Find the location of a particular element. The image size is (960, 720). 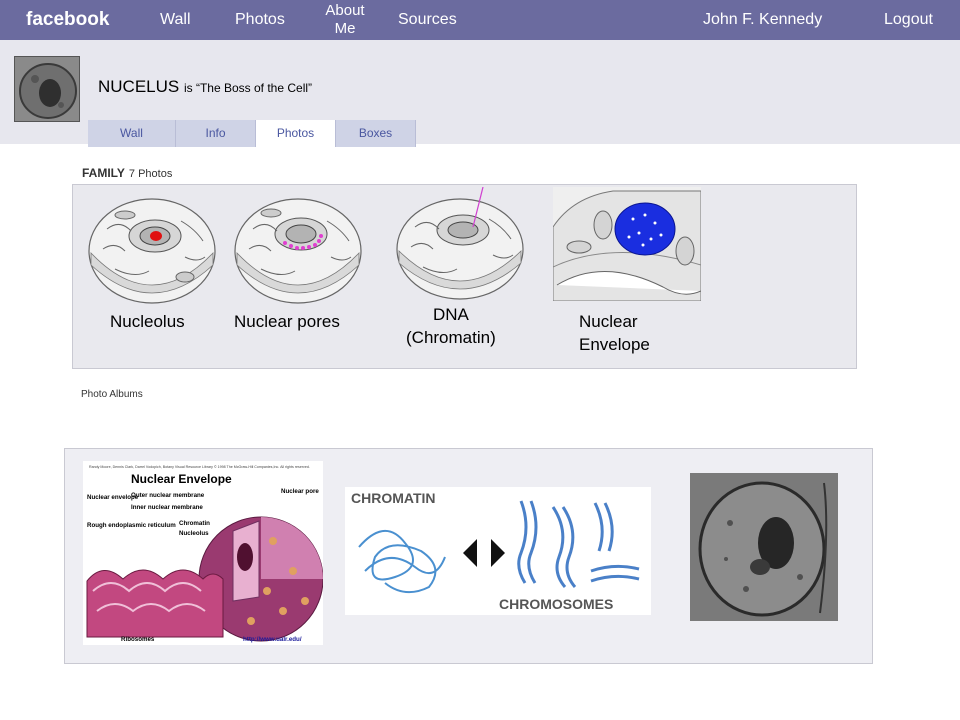

caption-nuclear: Nuclear is located at coordinates (608, 321).